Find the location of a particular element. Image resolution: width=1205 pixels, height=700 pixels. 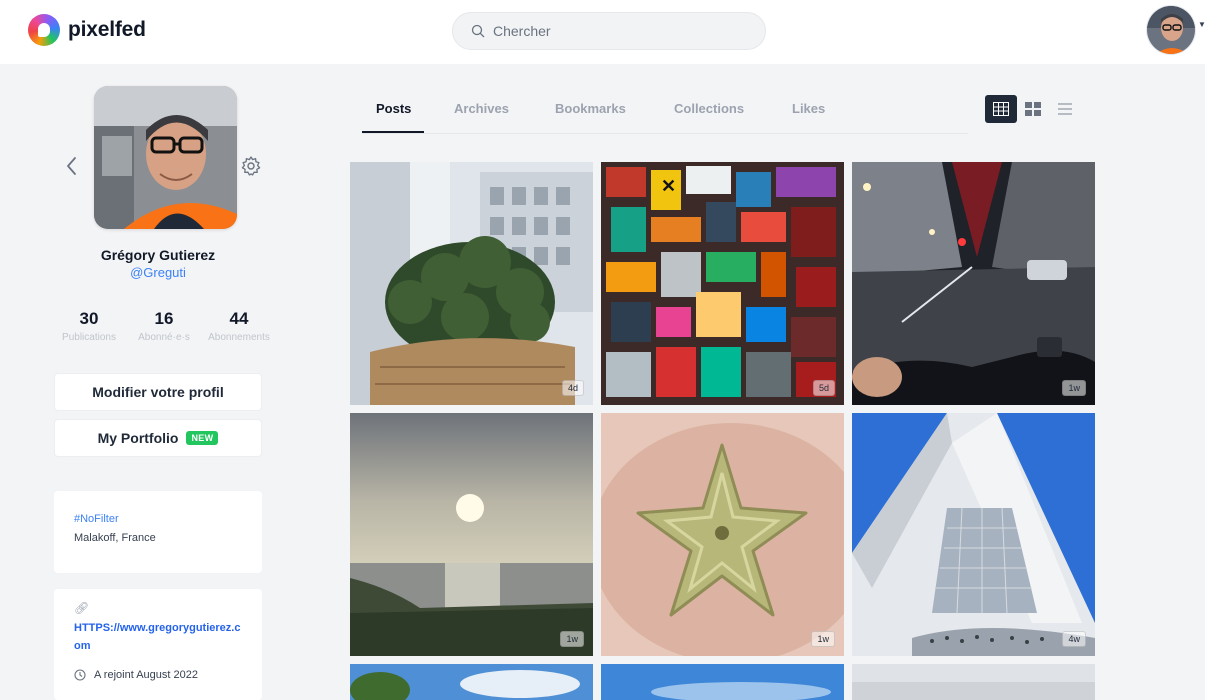

stat-publications: 30 Publications is located at coordinates (89, 326).